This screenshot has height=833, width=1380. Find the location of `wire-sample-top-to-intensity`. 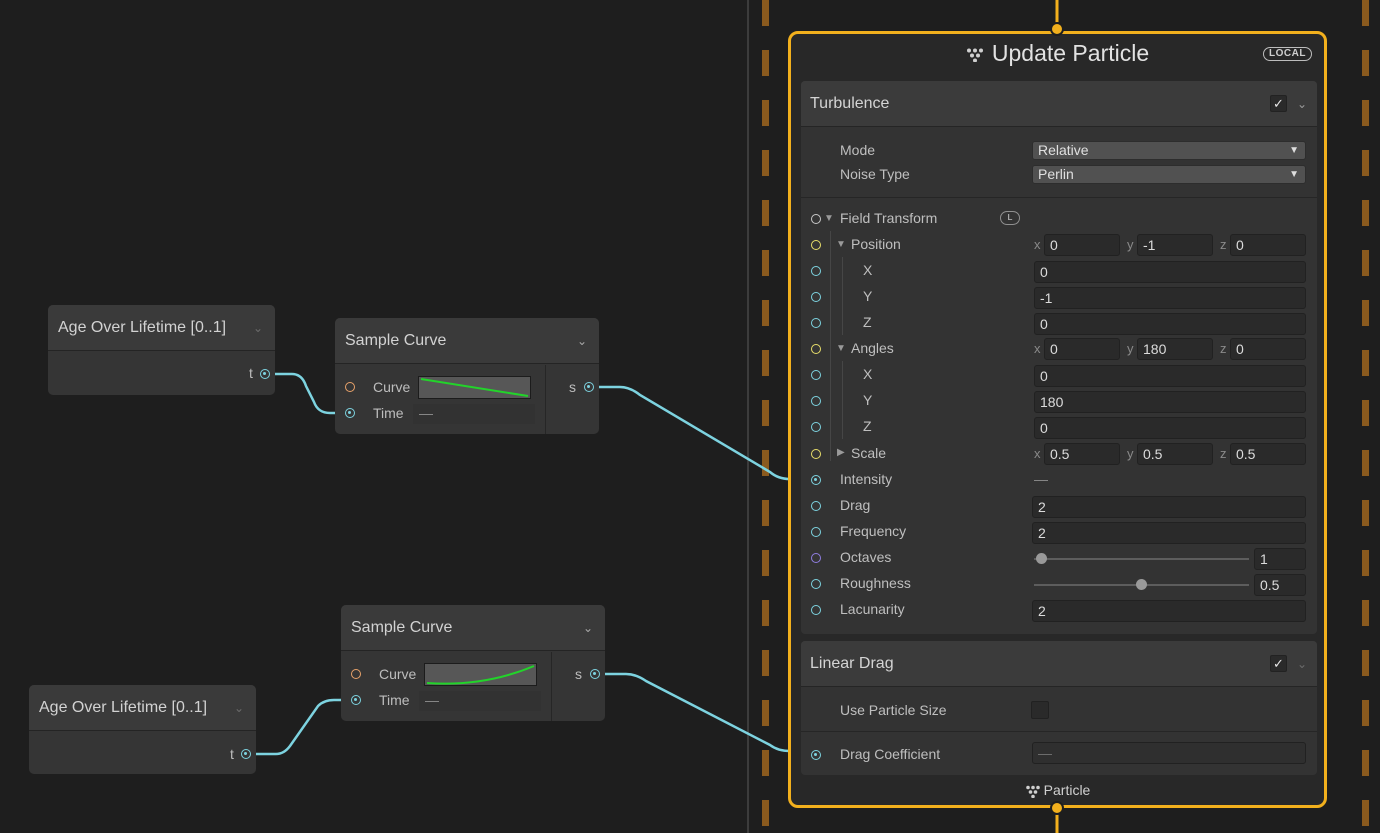

wire-sample-top-to-intensity is located at coordinates (705, 433).